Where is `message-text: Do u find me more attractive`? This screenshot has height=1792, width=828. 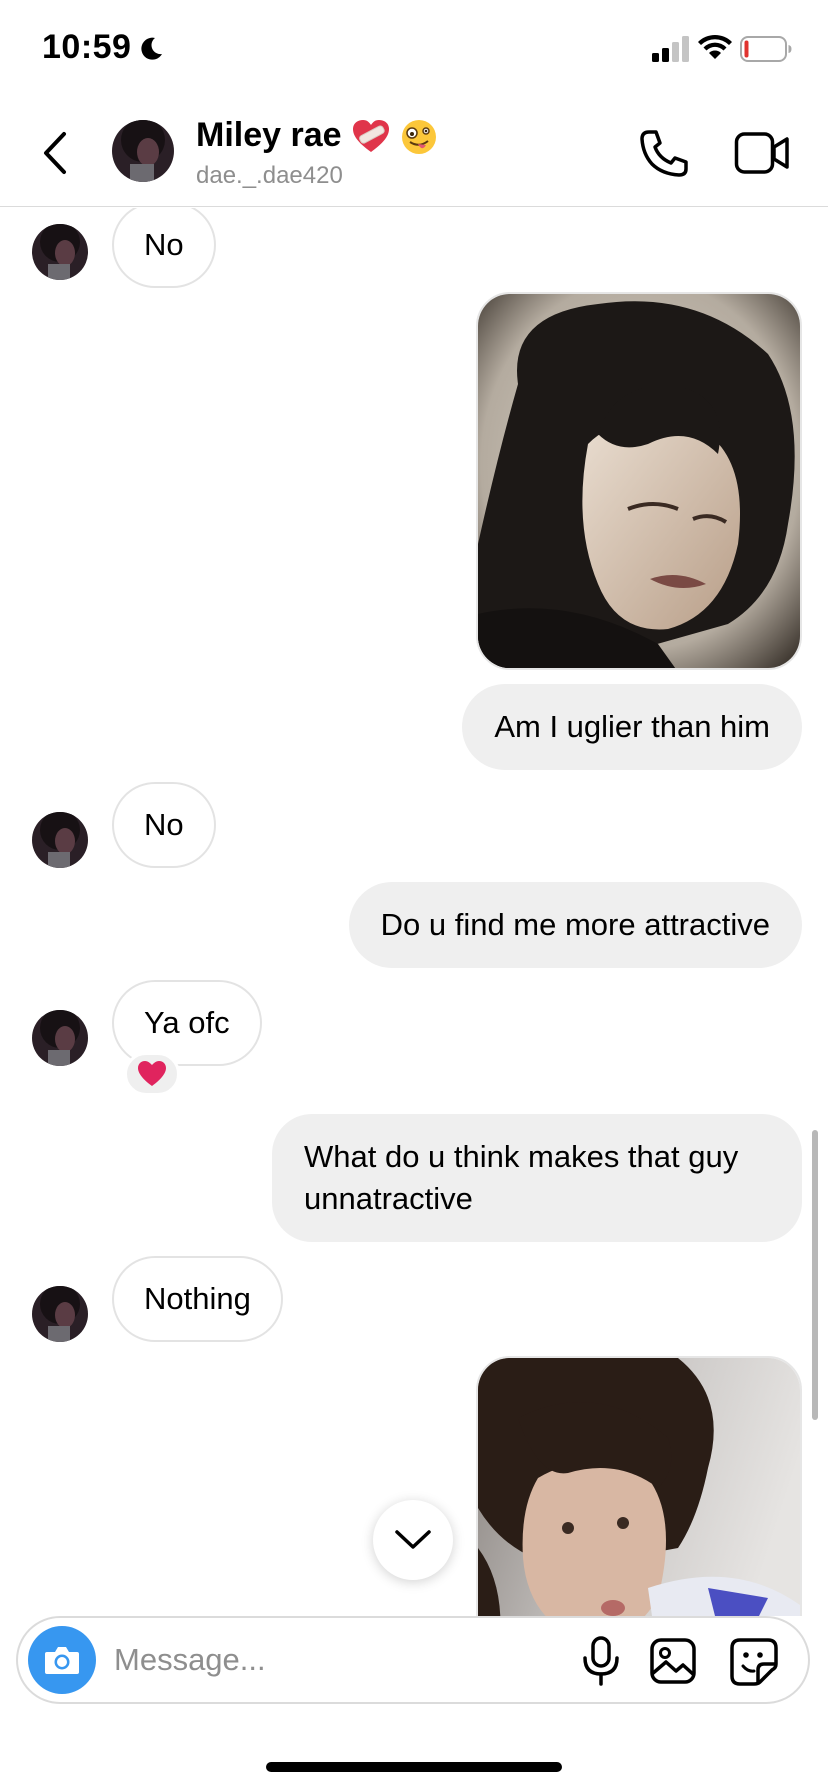 message-text: Do u find me more attractive is located at coordinates (575, 924).